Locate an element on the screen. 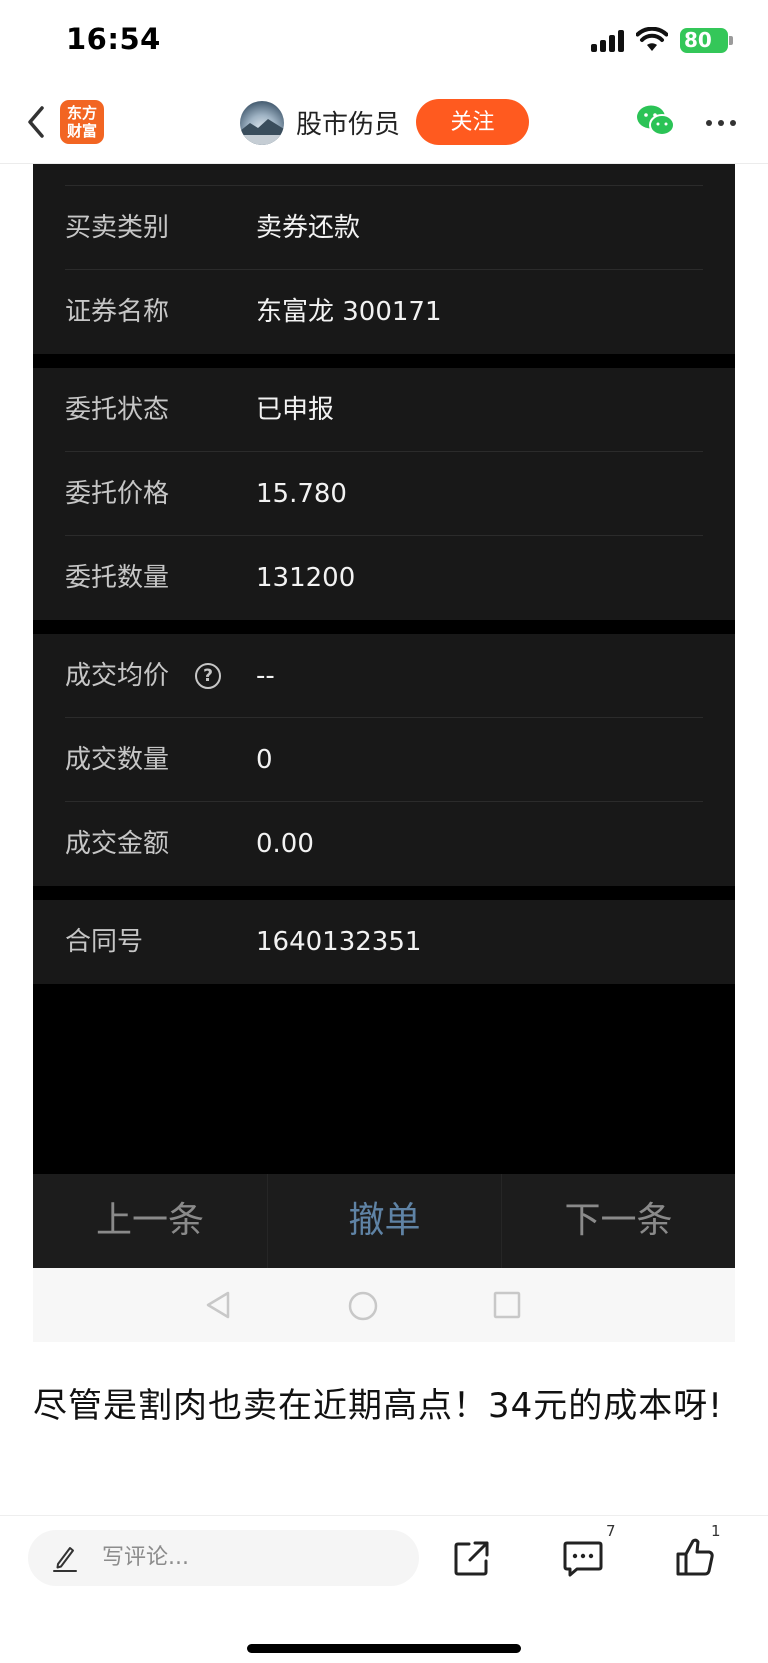 Image resolution: width=768 pixels, height=1663 pixels. pen-icon is located at coordinates (65, 1559).